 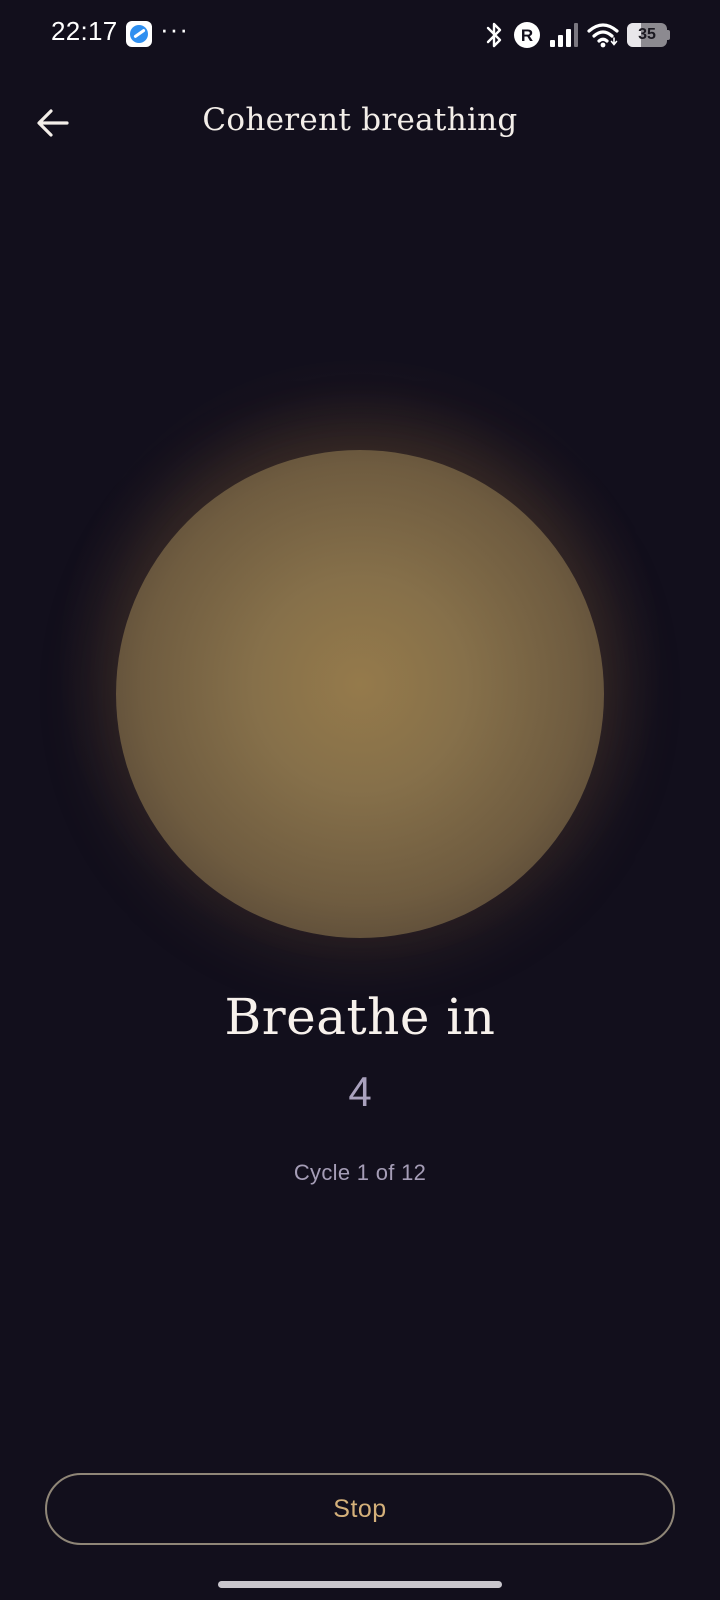 I want to click on svg-text: R, so click(x=527, y=35).